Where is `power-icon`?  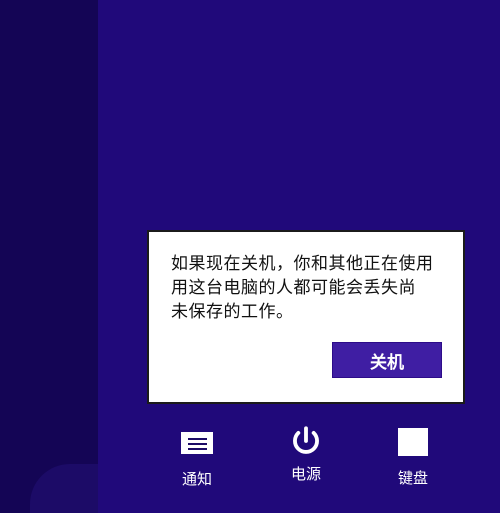
power-icon is located at coordinates (306, 441).